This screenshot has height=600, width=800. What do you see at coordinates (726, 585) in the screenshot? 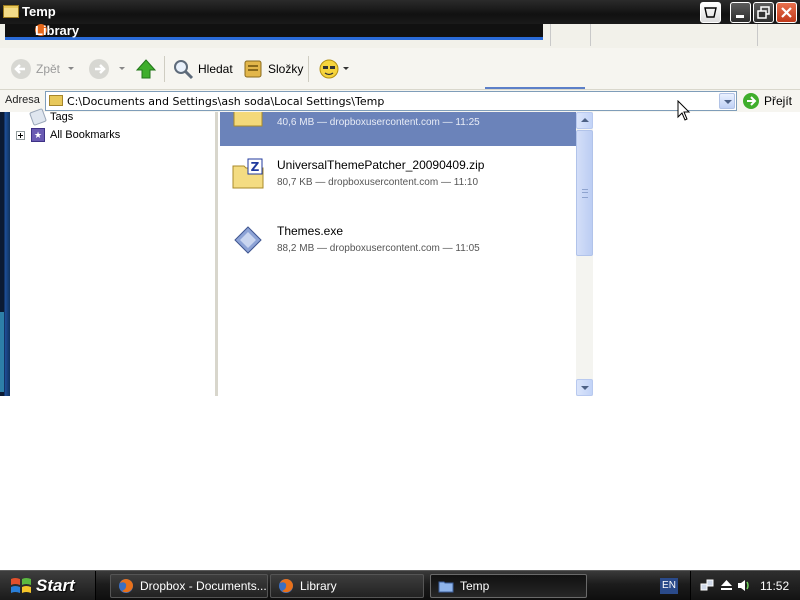
I see `eject-icon` at bounding box center [726, 585].